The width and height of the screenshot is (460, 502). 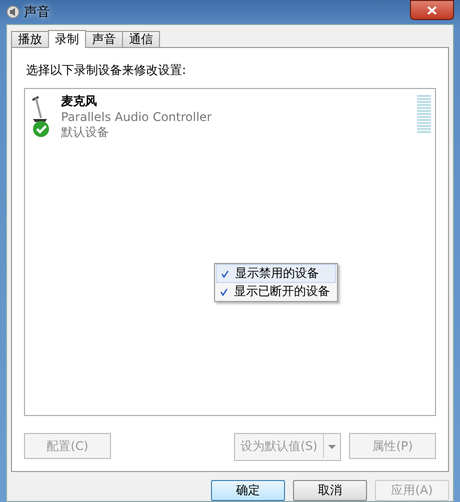 What do you see at coordinates (282, 291) in the screenshot?
I see `menu-item-label: 显示已断开的设备` at bounding box center [282, 291].